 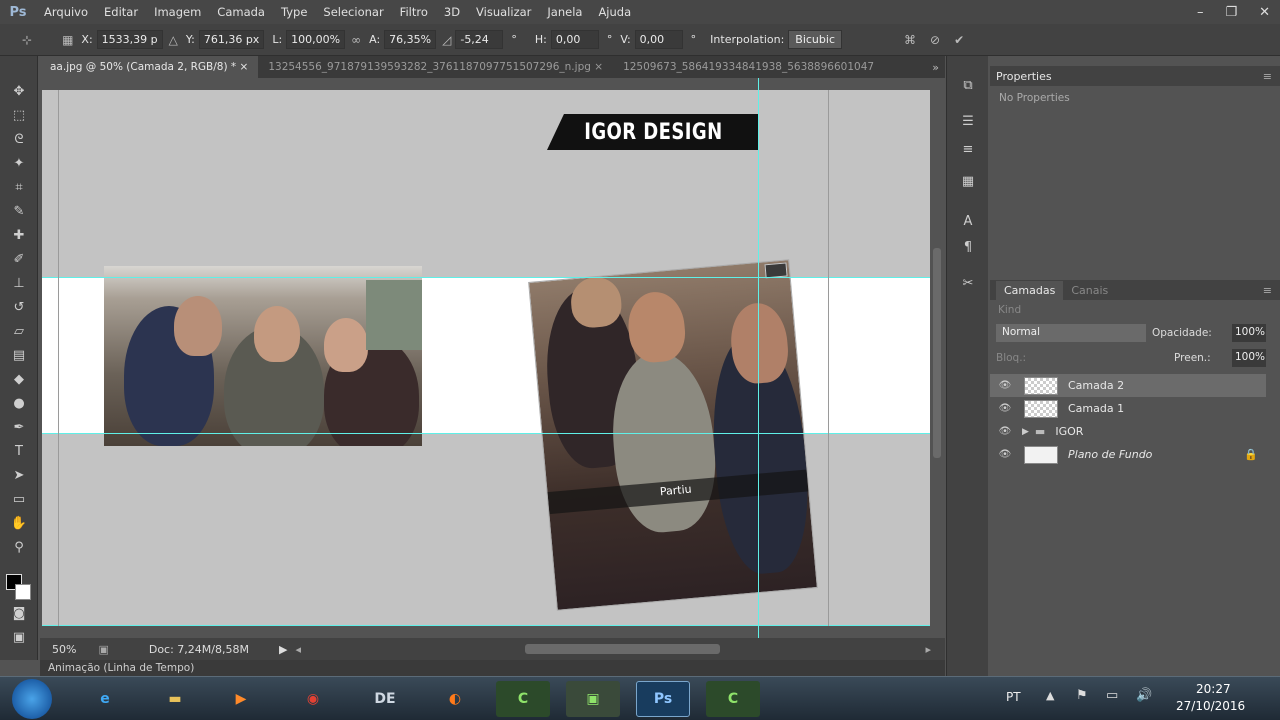 What do you see at coordinates (1128, 431) in the screenshot?
I see `layer-group-igor: 👁 ▶ ▬ IGOR` at bounding box center [1128, 431].